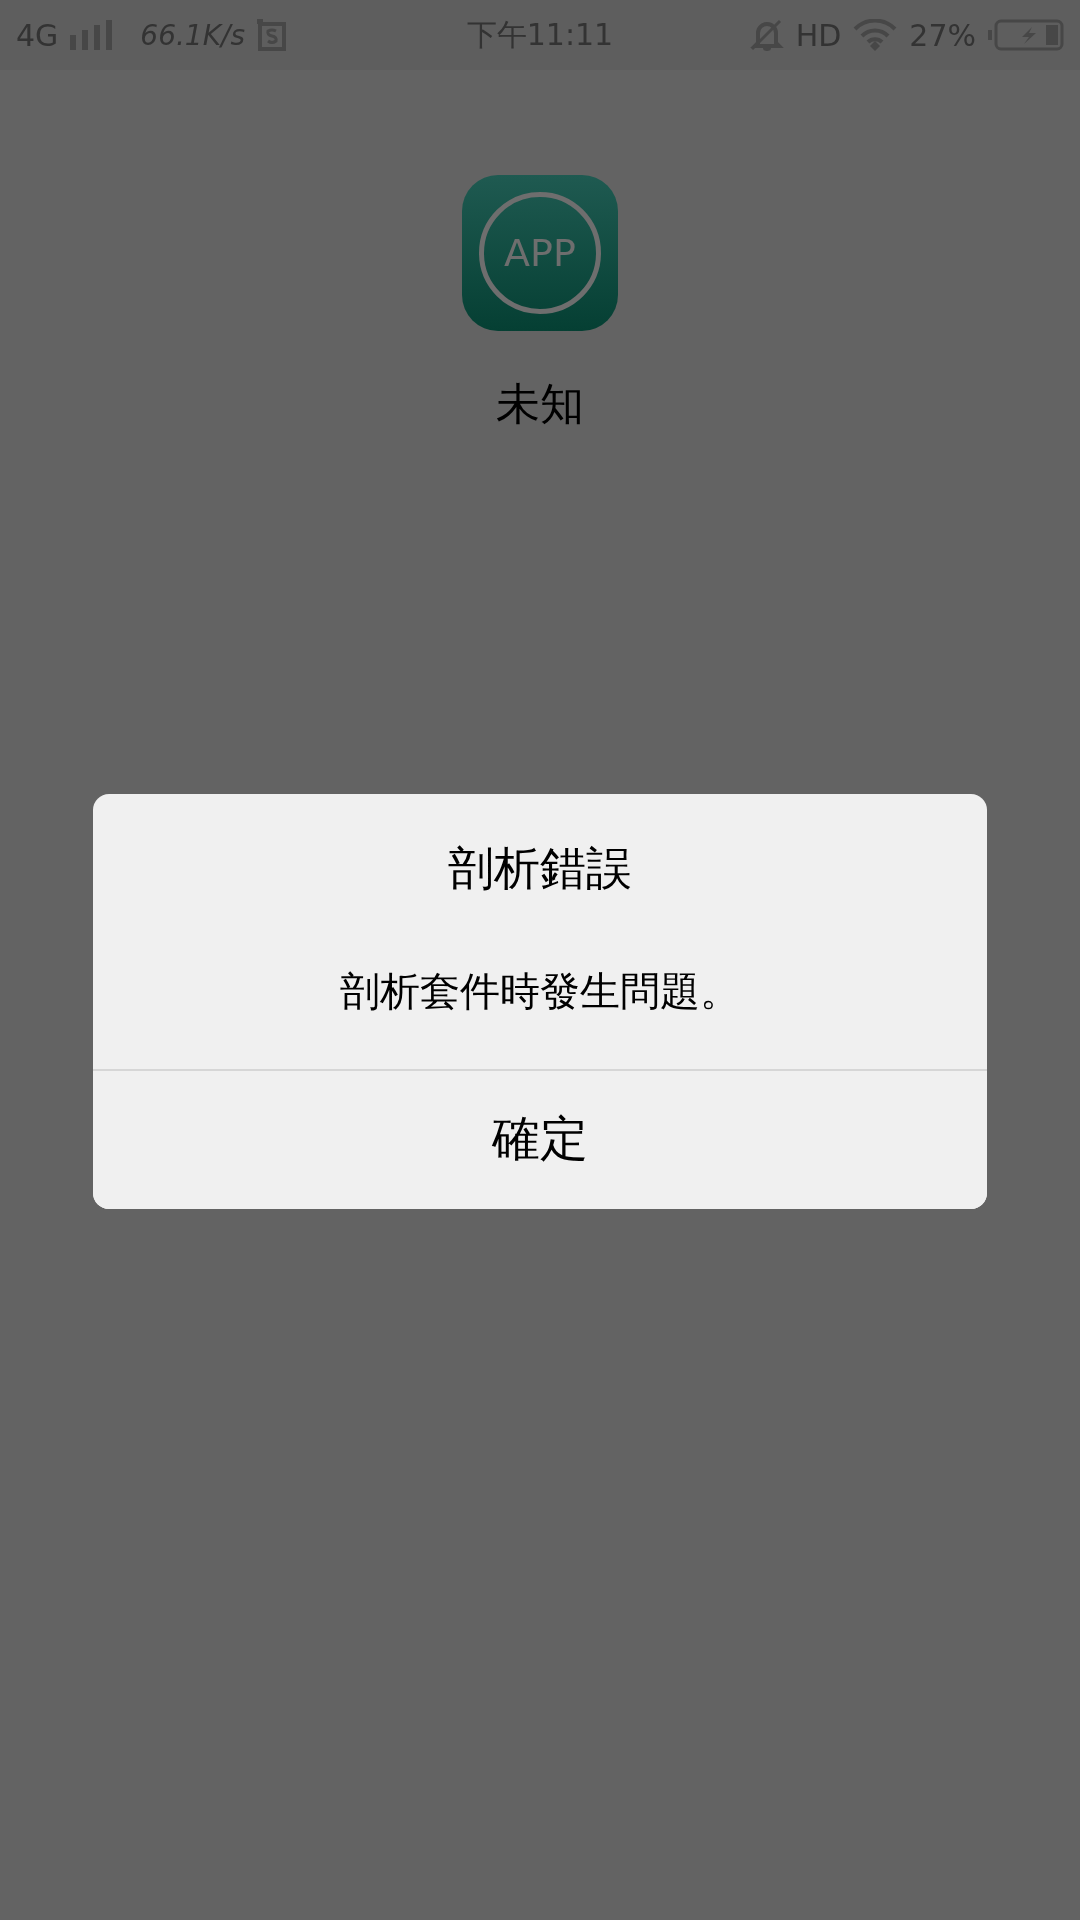  What do you see at coordinates (540, 868) in the screenshot?
I see `dialog-title: 剖析錯誤` at bounding box center [540, 868].